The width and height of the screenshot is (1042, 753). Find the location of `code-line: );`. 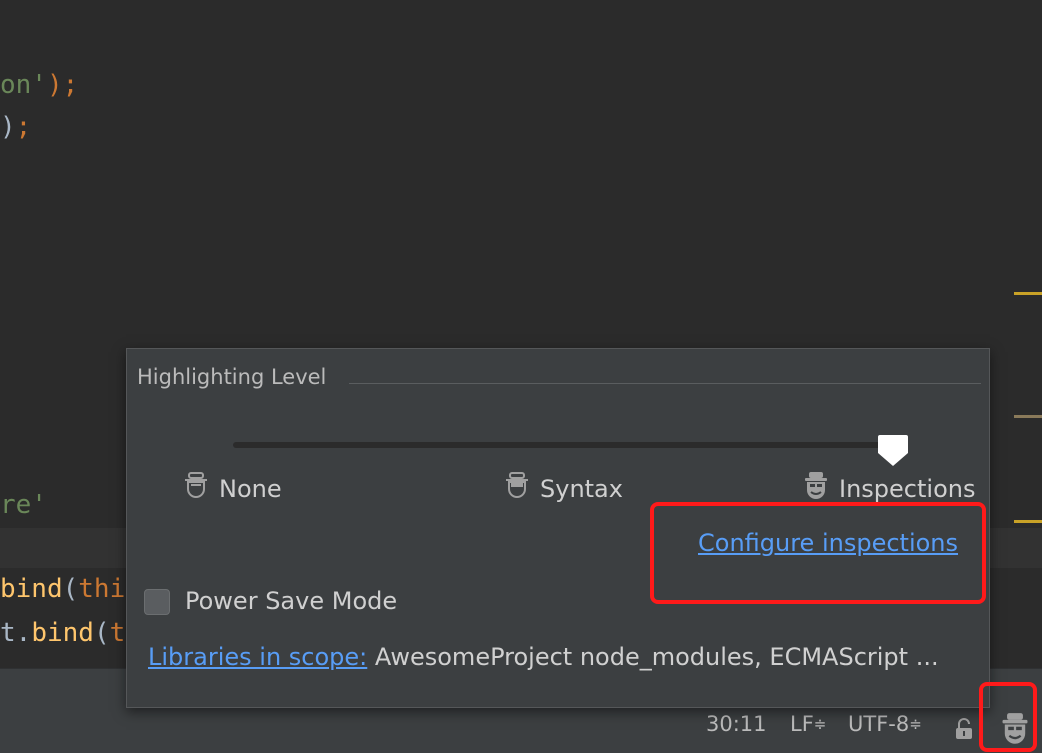

code-line: ); is located at coordinates (15, 127).